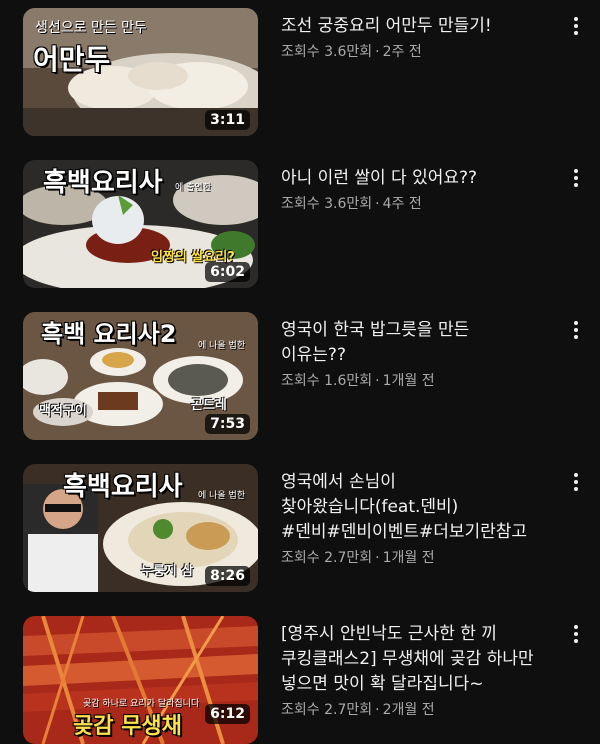  I want to click on video-meta: 조회수 2.7만회 · 1개월 전, so click(420, 557).